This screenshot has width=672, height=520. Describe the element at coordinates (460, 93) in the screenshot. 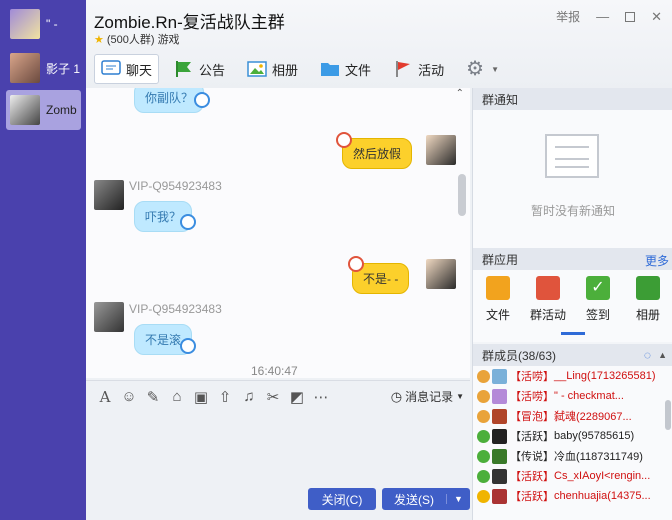

I see `collapse-icon: ⌃` at that location.